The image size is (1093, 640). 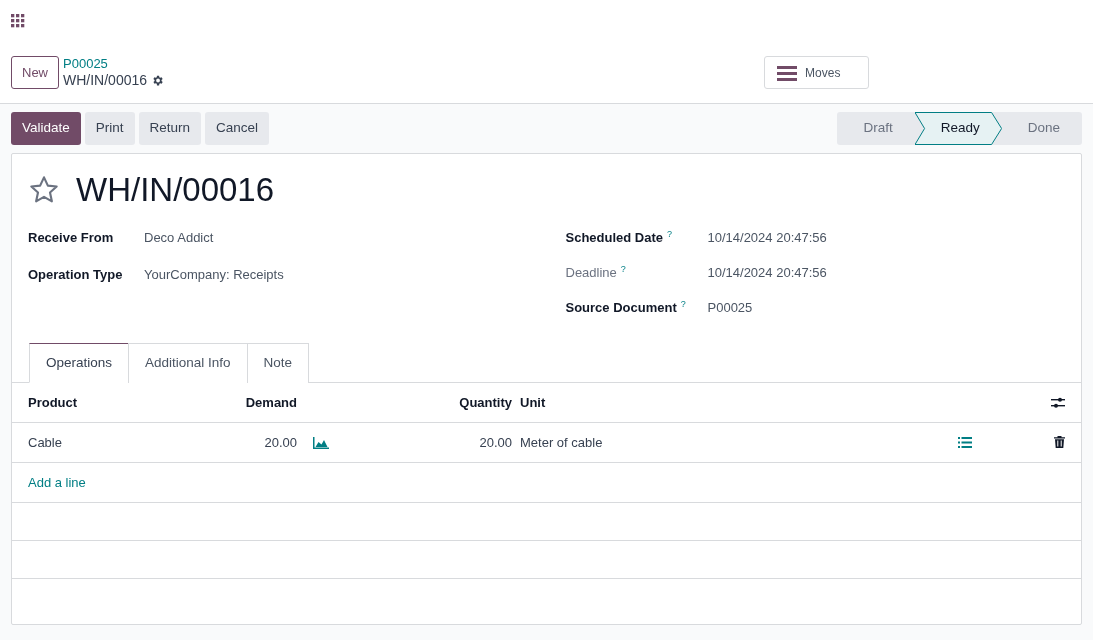 What do you see at coordinates (109, 128) in the screenshot?
I see `action-button: Print` at bounding box center [109, 128].